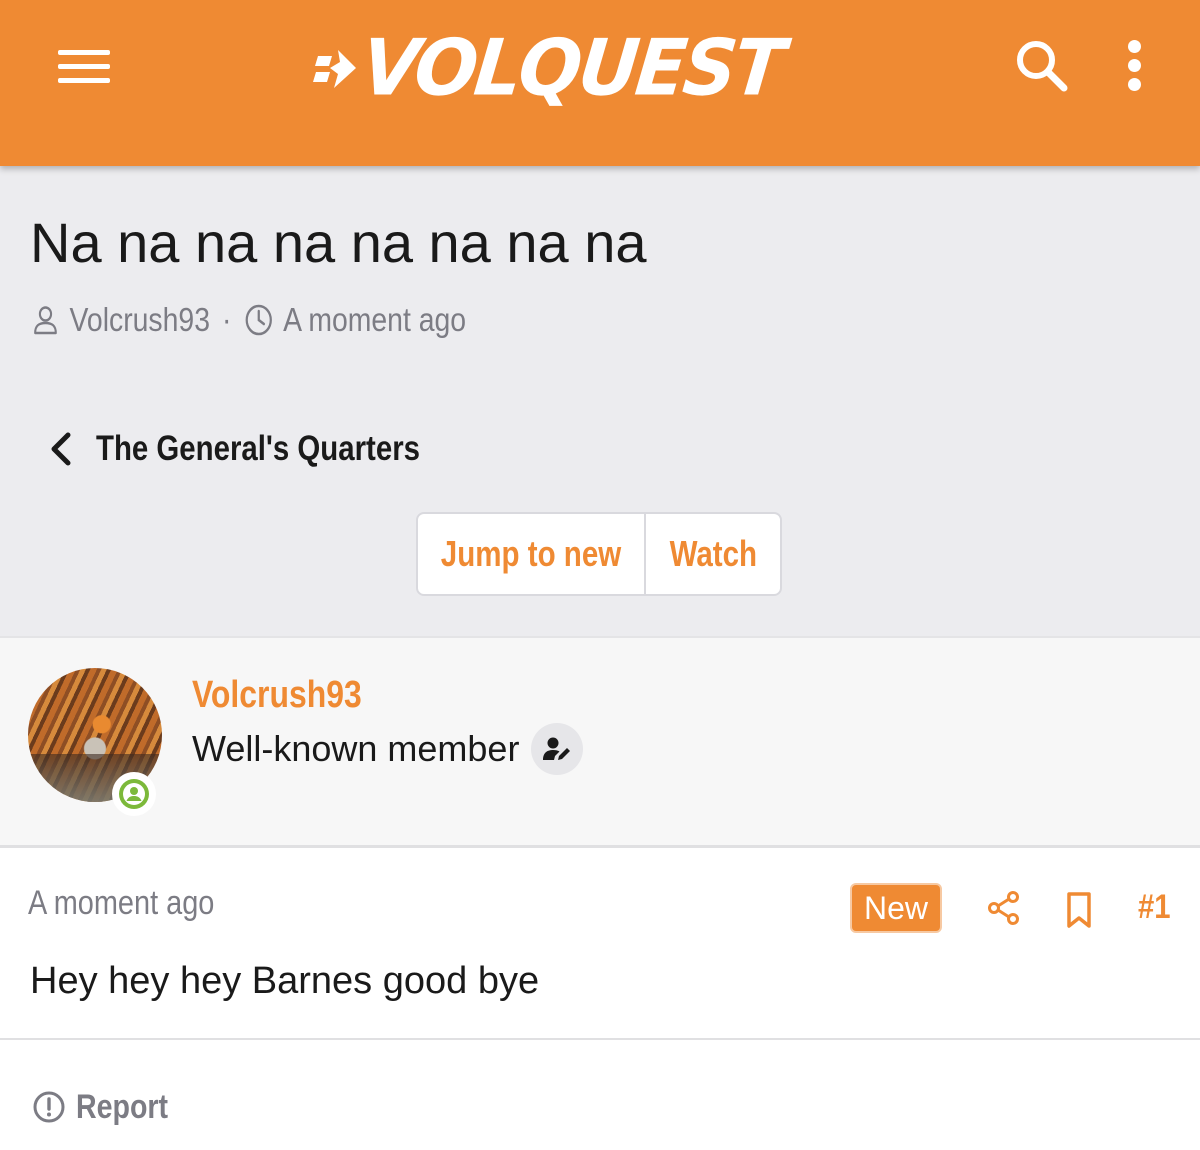  Describe the element at coordinates (45, 320) in the screenshot. I see `user-icon` at that location.